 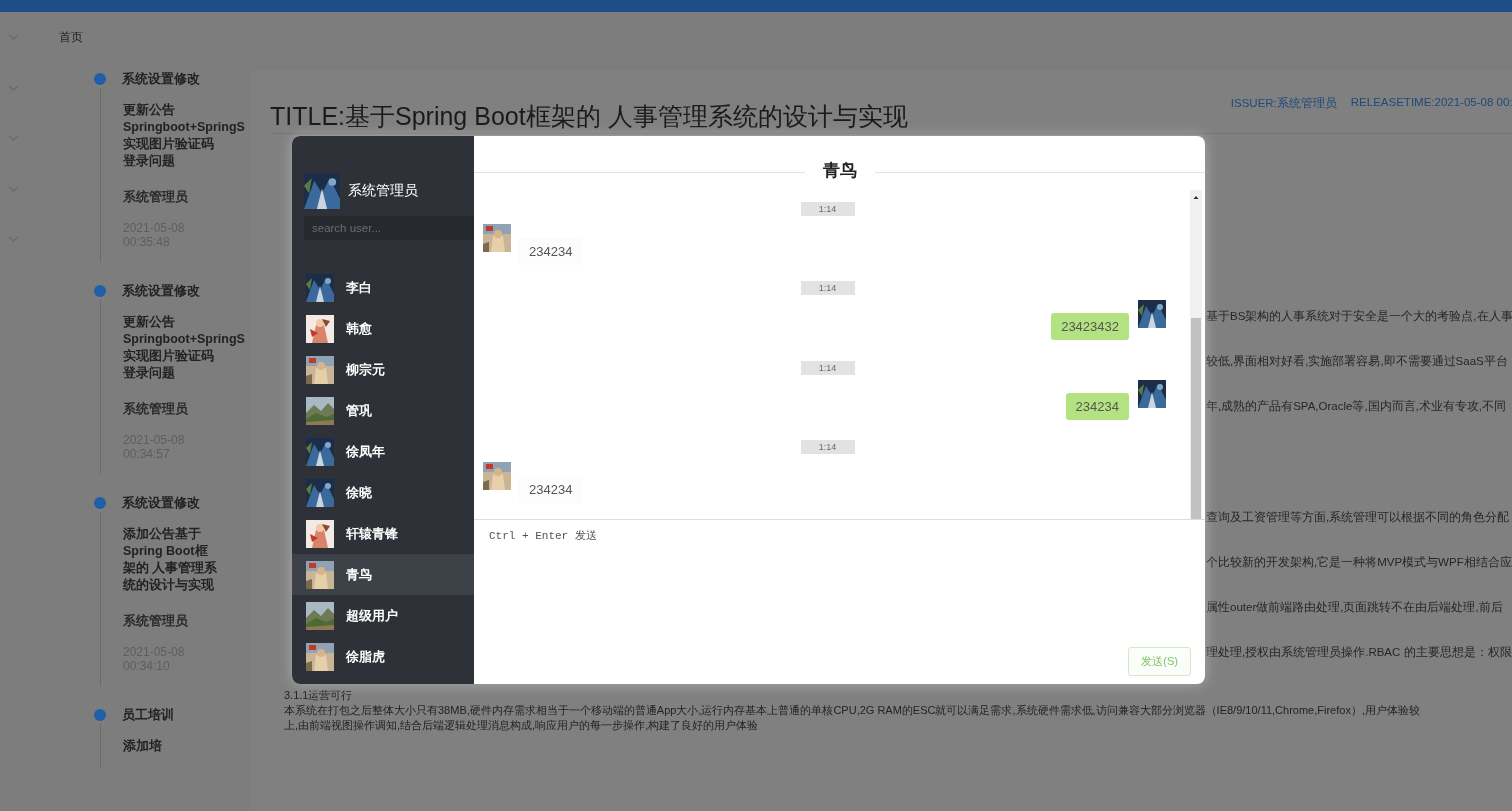 What do you see at coordinates (372, 533) in the screenshot?
I see `contact-name: 轩辕青锋` at bounding box center [372, 533].